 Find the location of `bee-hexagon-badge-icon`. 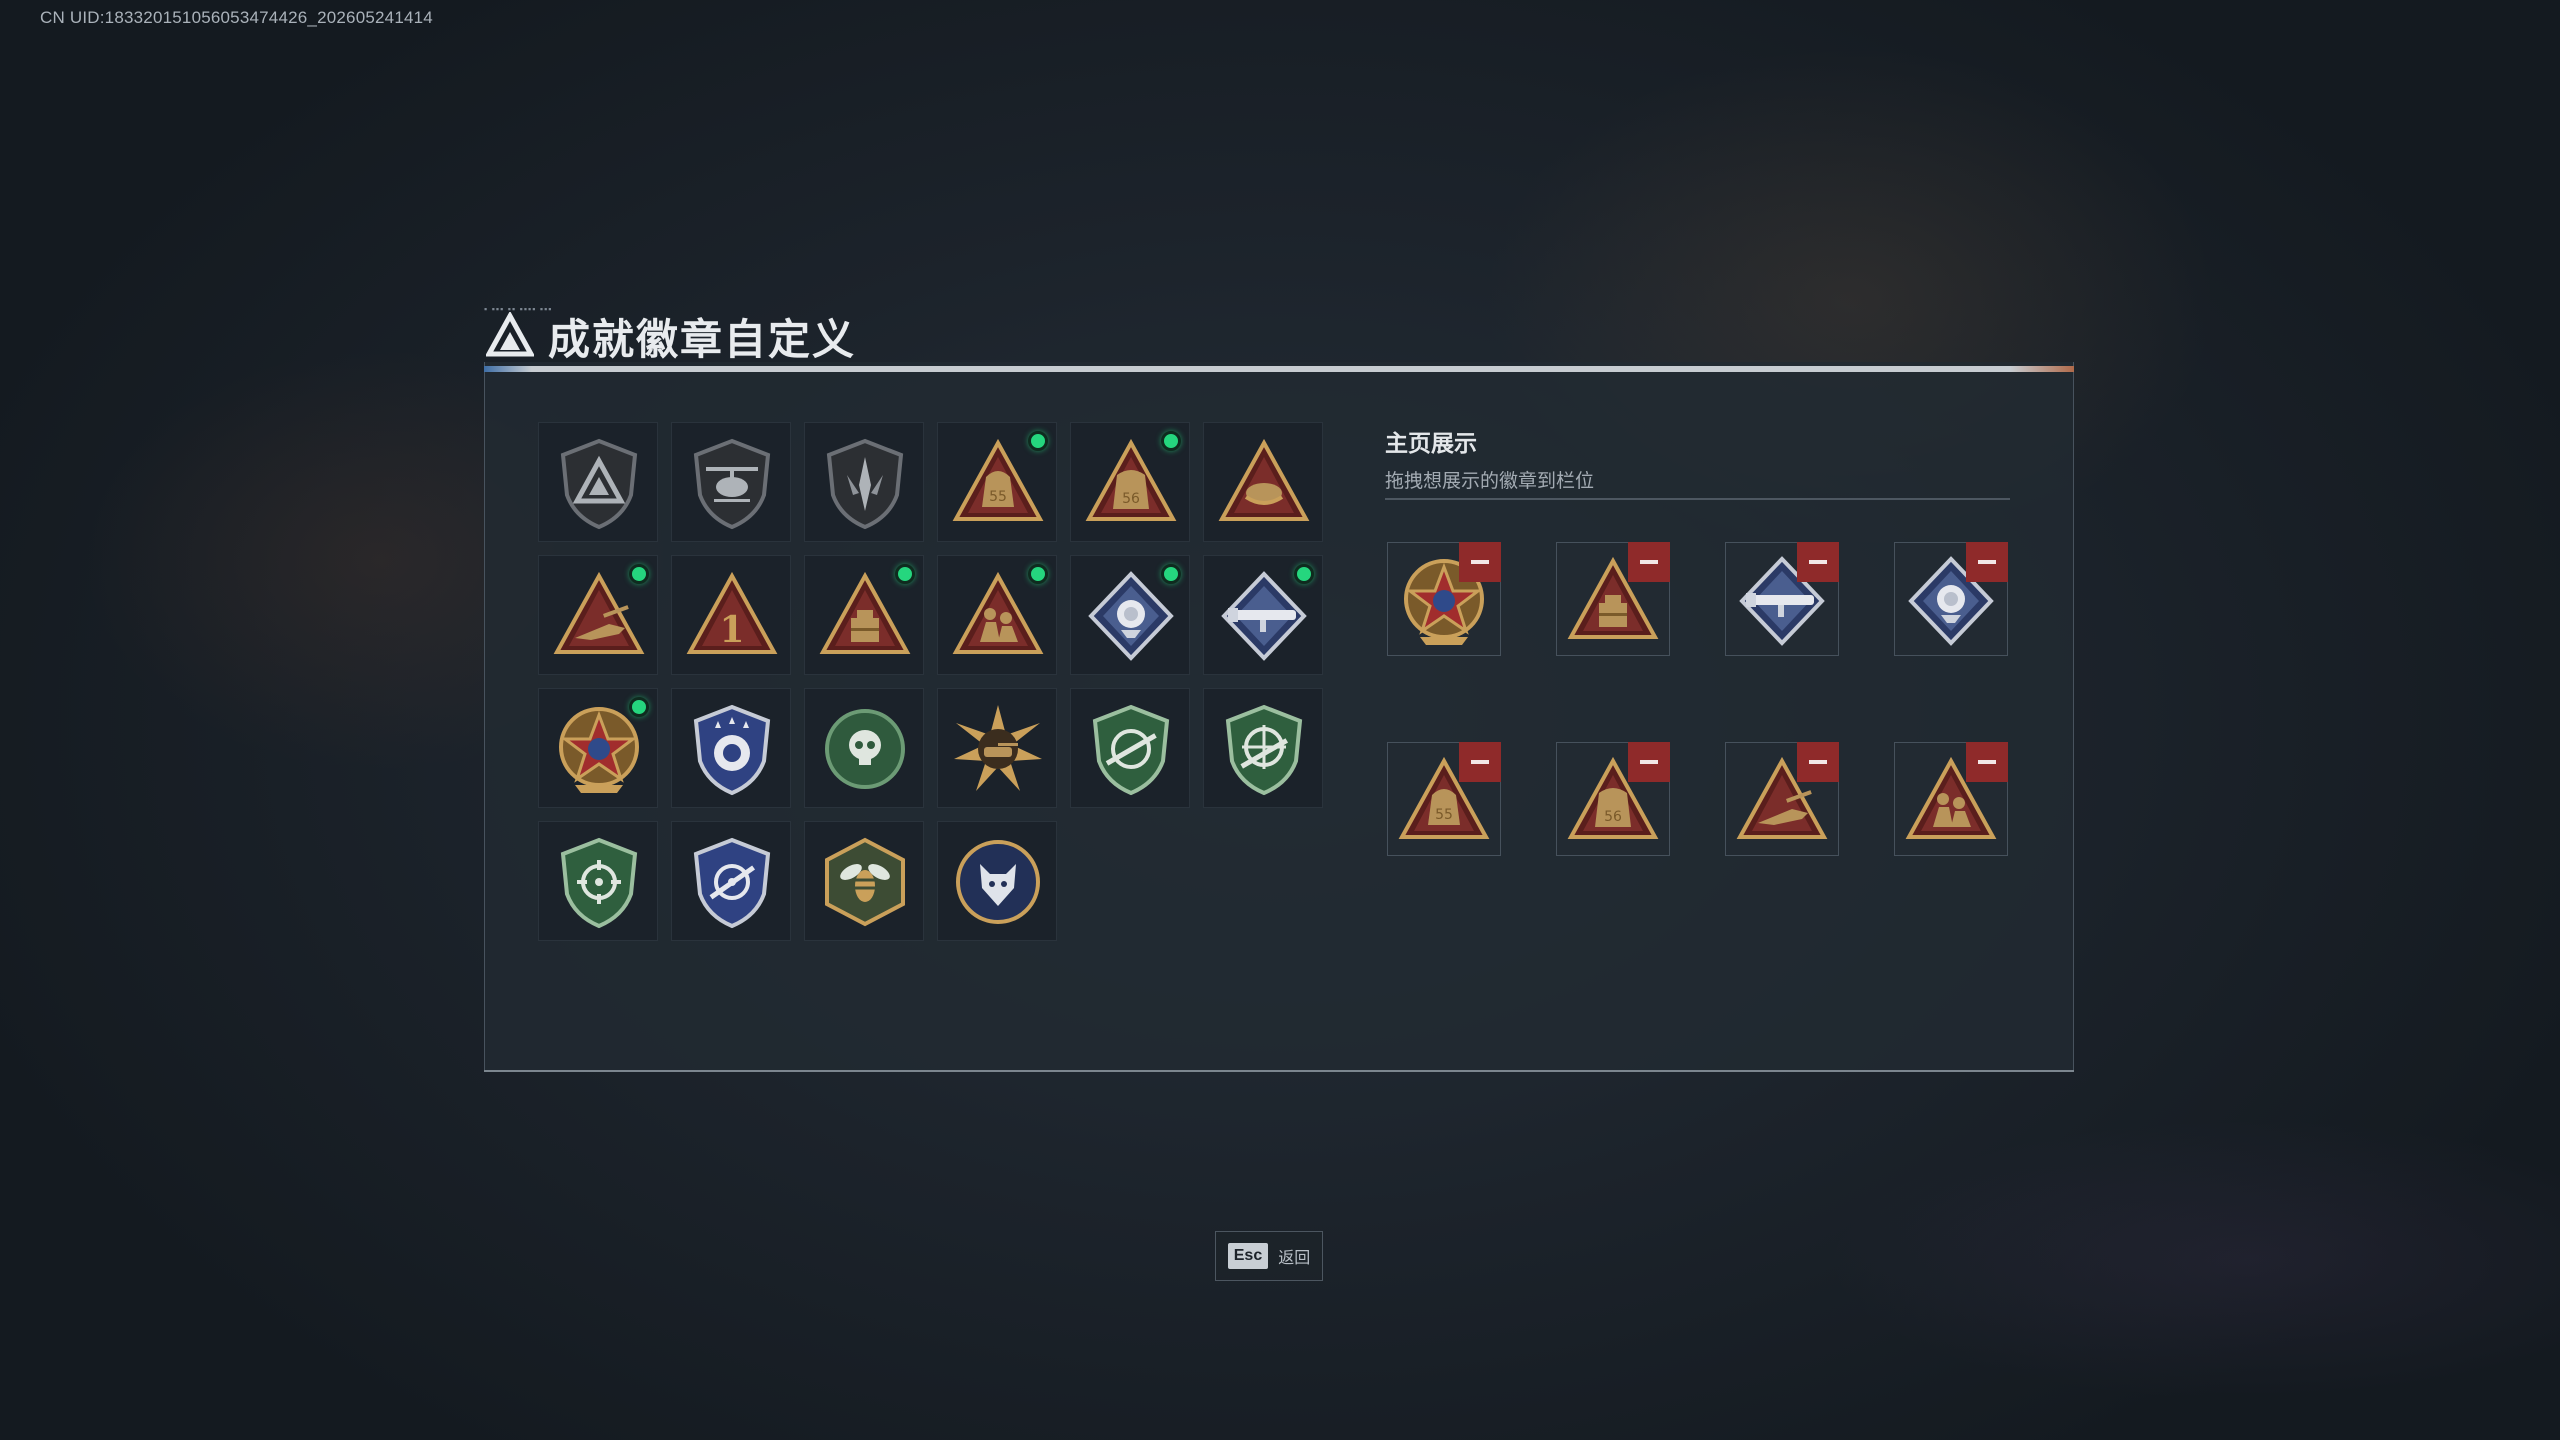

bee-hexagon-badge-icon is located at coordinates (865, 882).